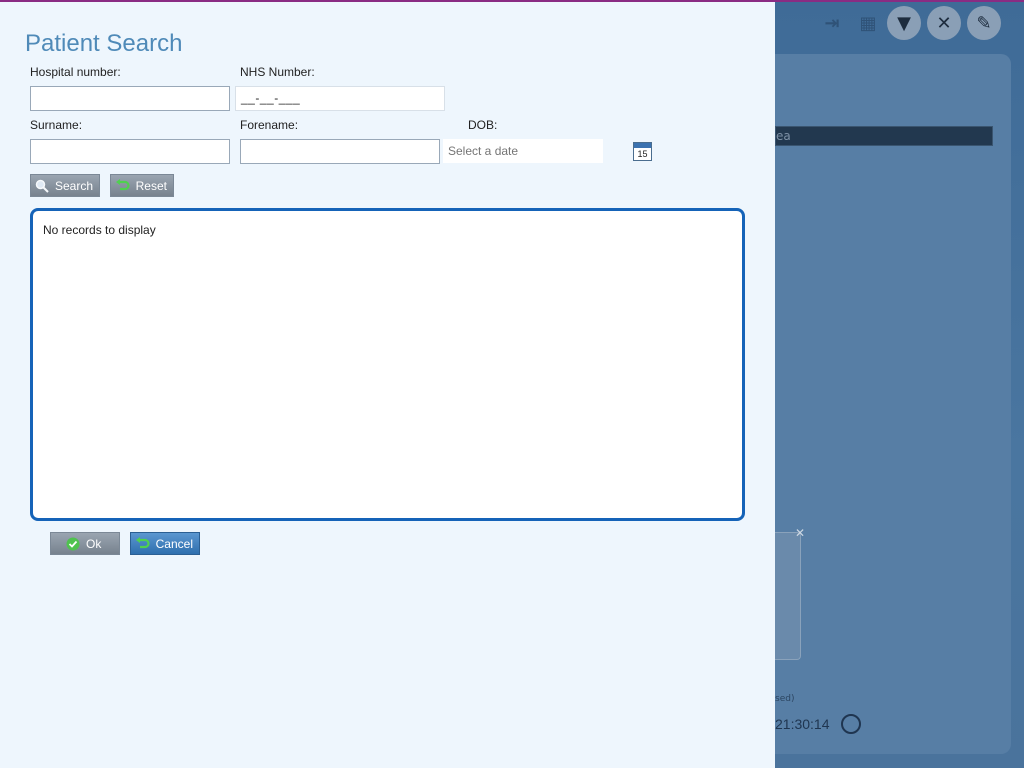 This screenshot has width=1024, height=768. Describe the element at coordinates (944, 23) in the screenshot. I see `bg-clear-icon: ✕` at that location.